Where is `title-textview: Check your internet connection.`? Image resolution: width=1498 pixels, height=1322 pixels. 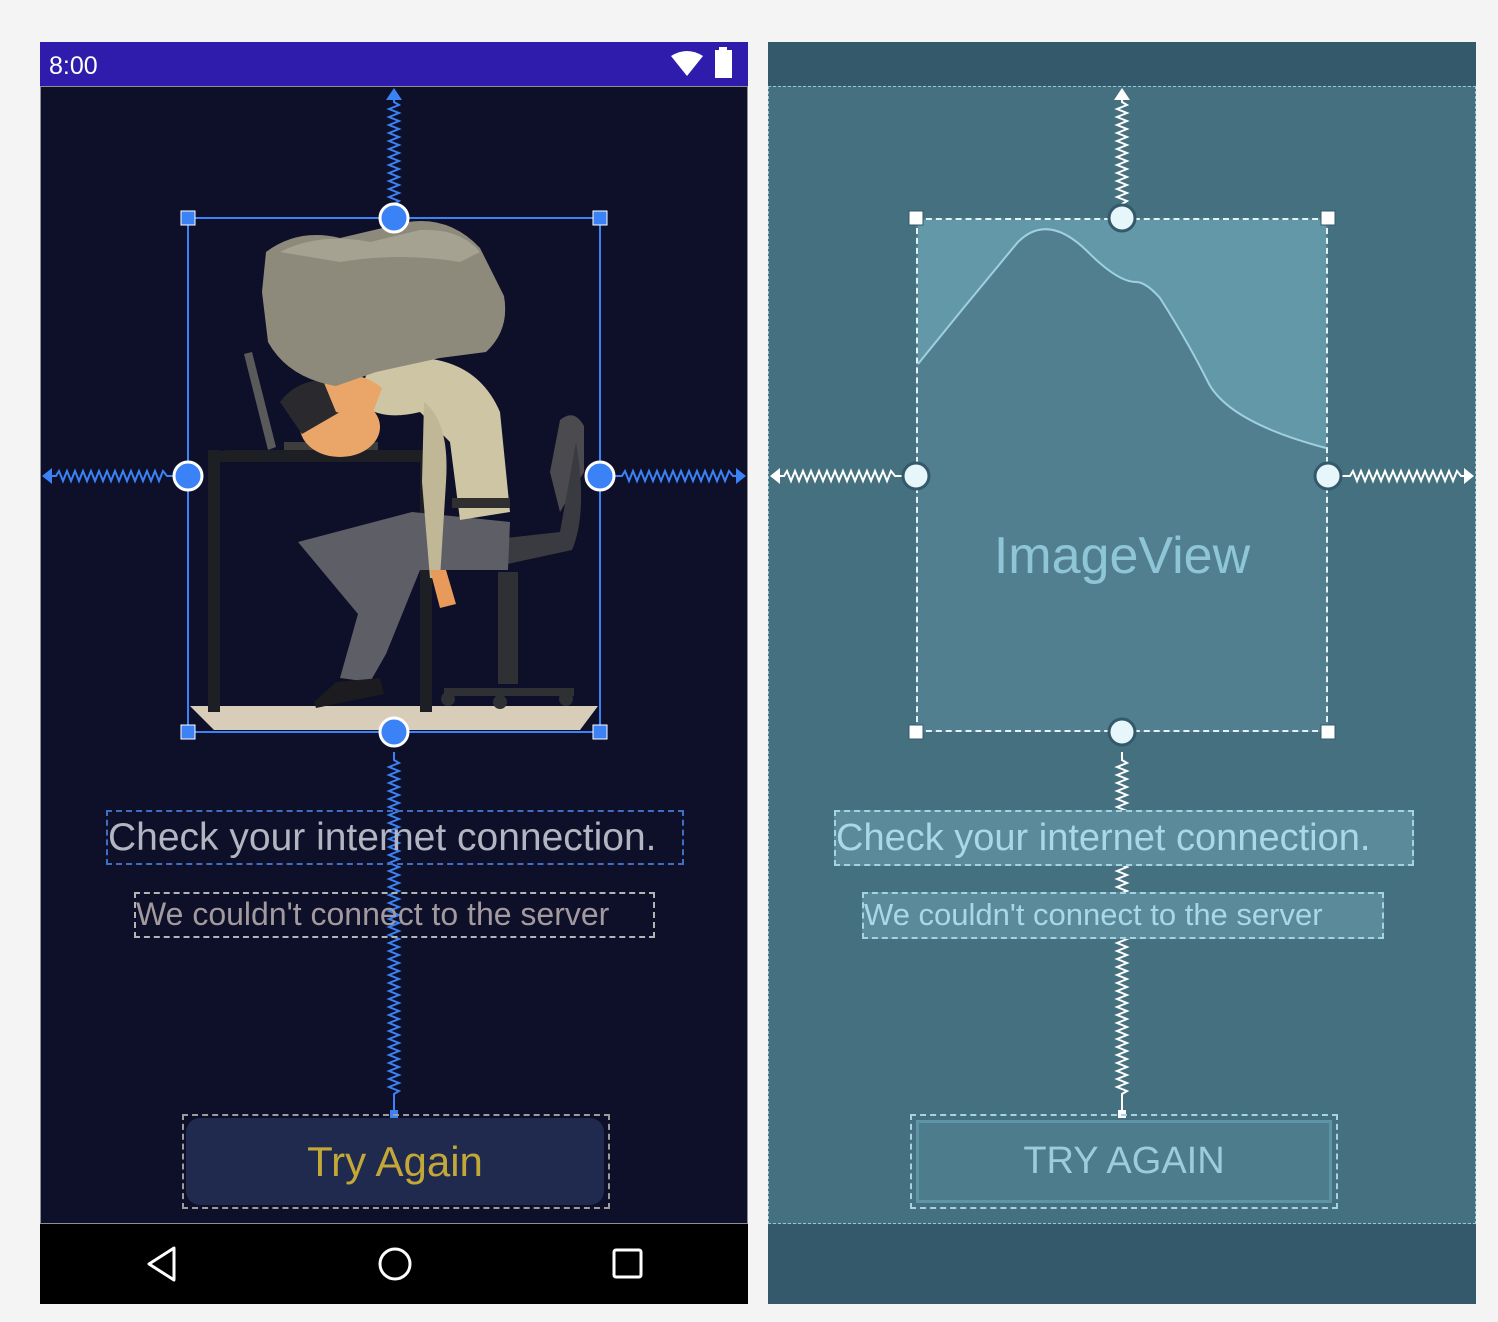 title-textview: Check your internet connection. is located at coordinates (395, 837).